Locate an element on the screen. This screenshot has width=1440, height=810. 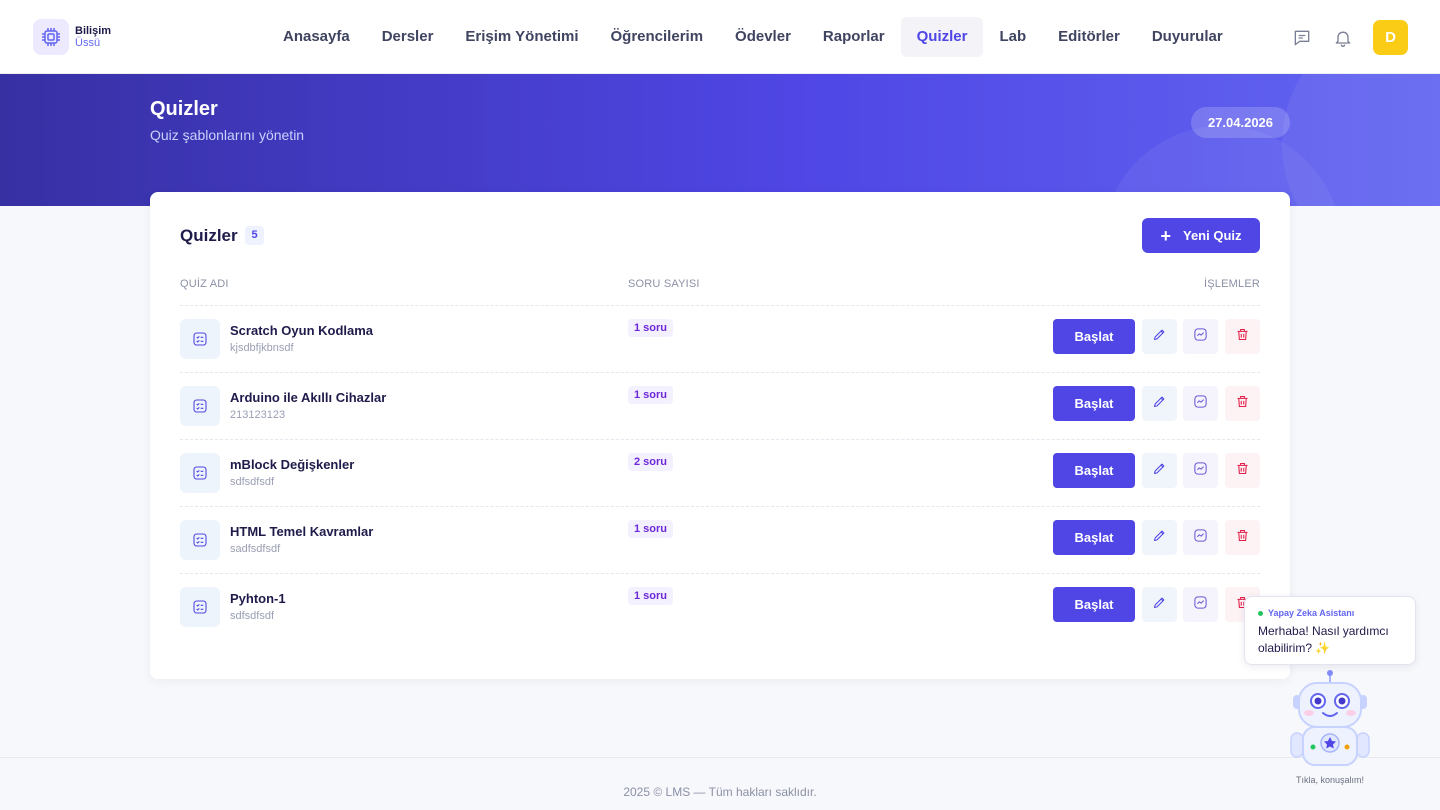
user-avatar: D is located at coordinates (1390, 37).